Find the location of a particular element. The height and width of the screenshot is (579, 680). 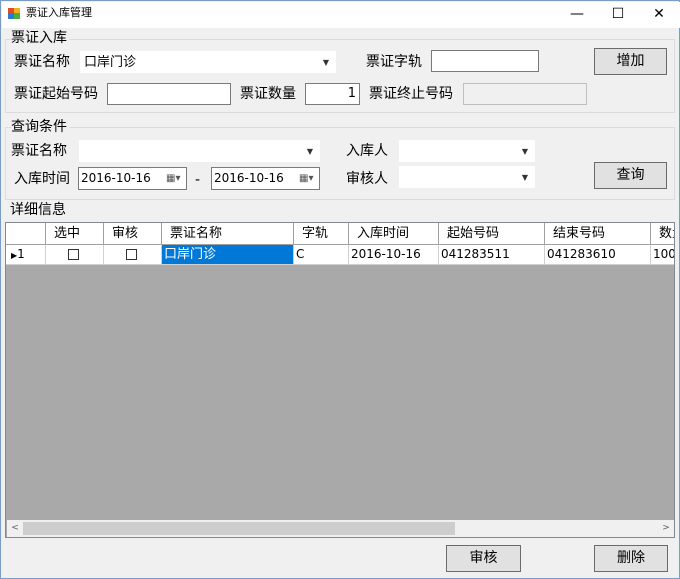

maximize-button: ☐ is located at coordinates (618, 14).